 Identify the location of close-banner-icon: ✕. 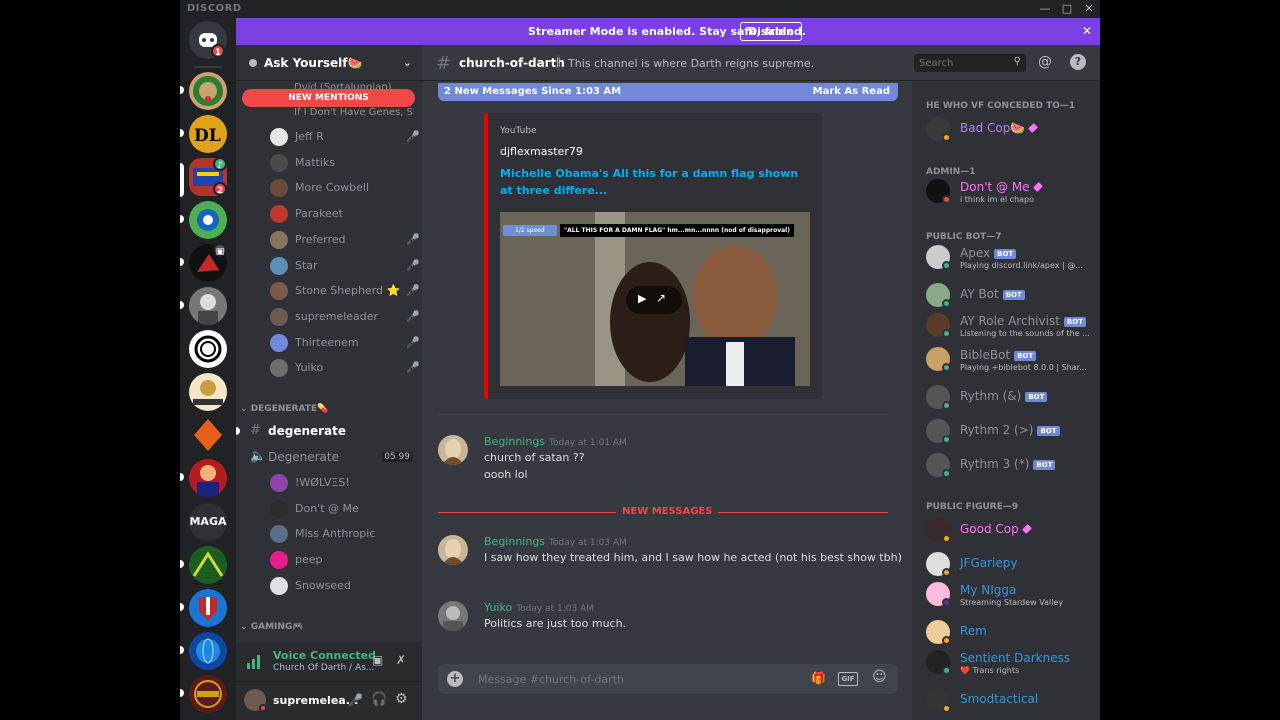
(1087, 31).